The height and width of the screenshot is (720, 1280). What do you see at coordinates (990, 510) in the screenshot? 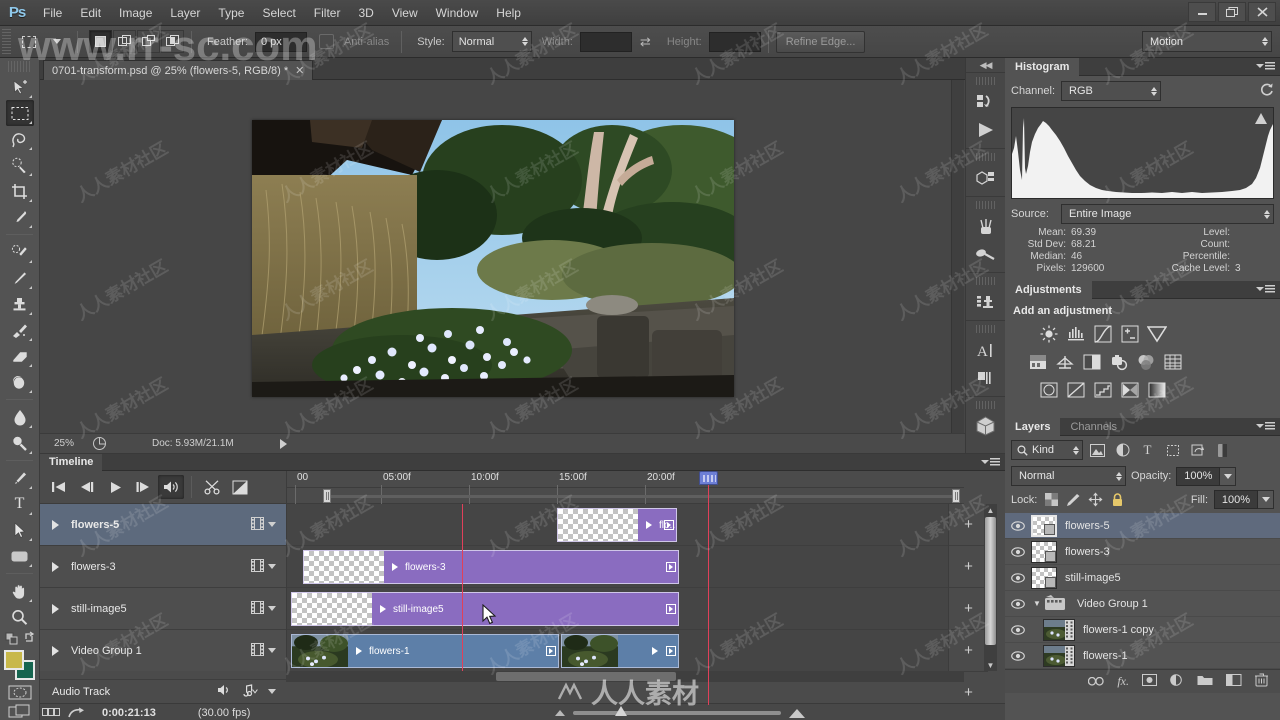
I see `scroll-up-icon: ▲` at bounding box center [990, 510].